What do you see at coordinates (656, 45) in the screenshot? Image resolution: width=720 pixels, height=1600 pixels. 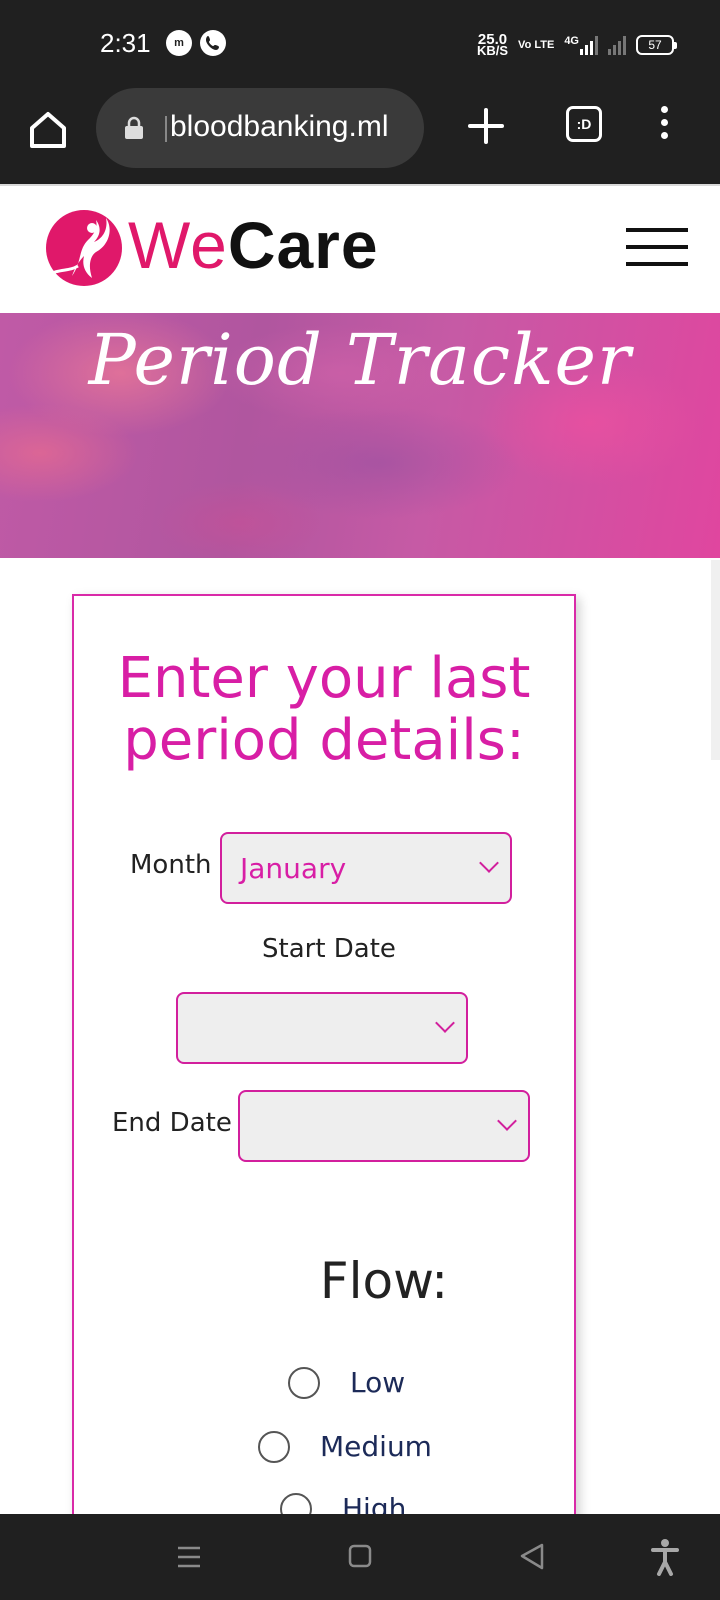 I see `battery-icon: 57` at bounding box center [656, 45].